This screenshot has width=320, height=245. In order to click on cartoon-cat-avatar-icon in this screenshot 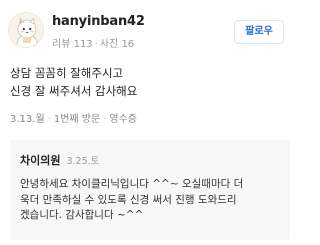, I will do `click(27, 32)`.